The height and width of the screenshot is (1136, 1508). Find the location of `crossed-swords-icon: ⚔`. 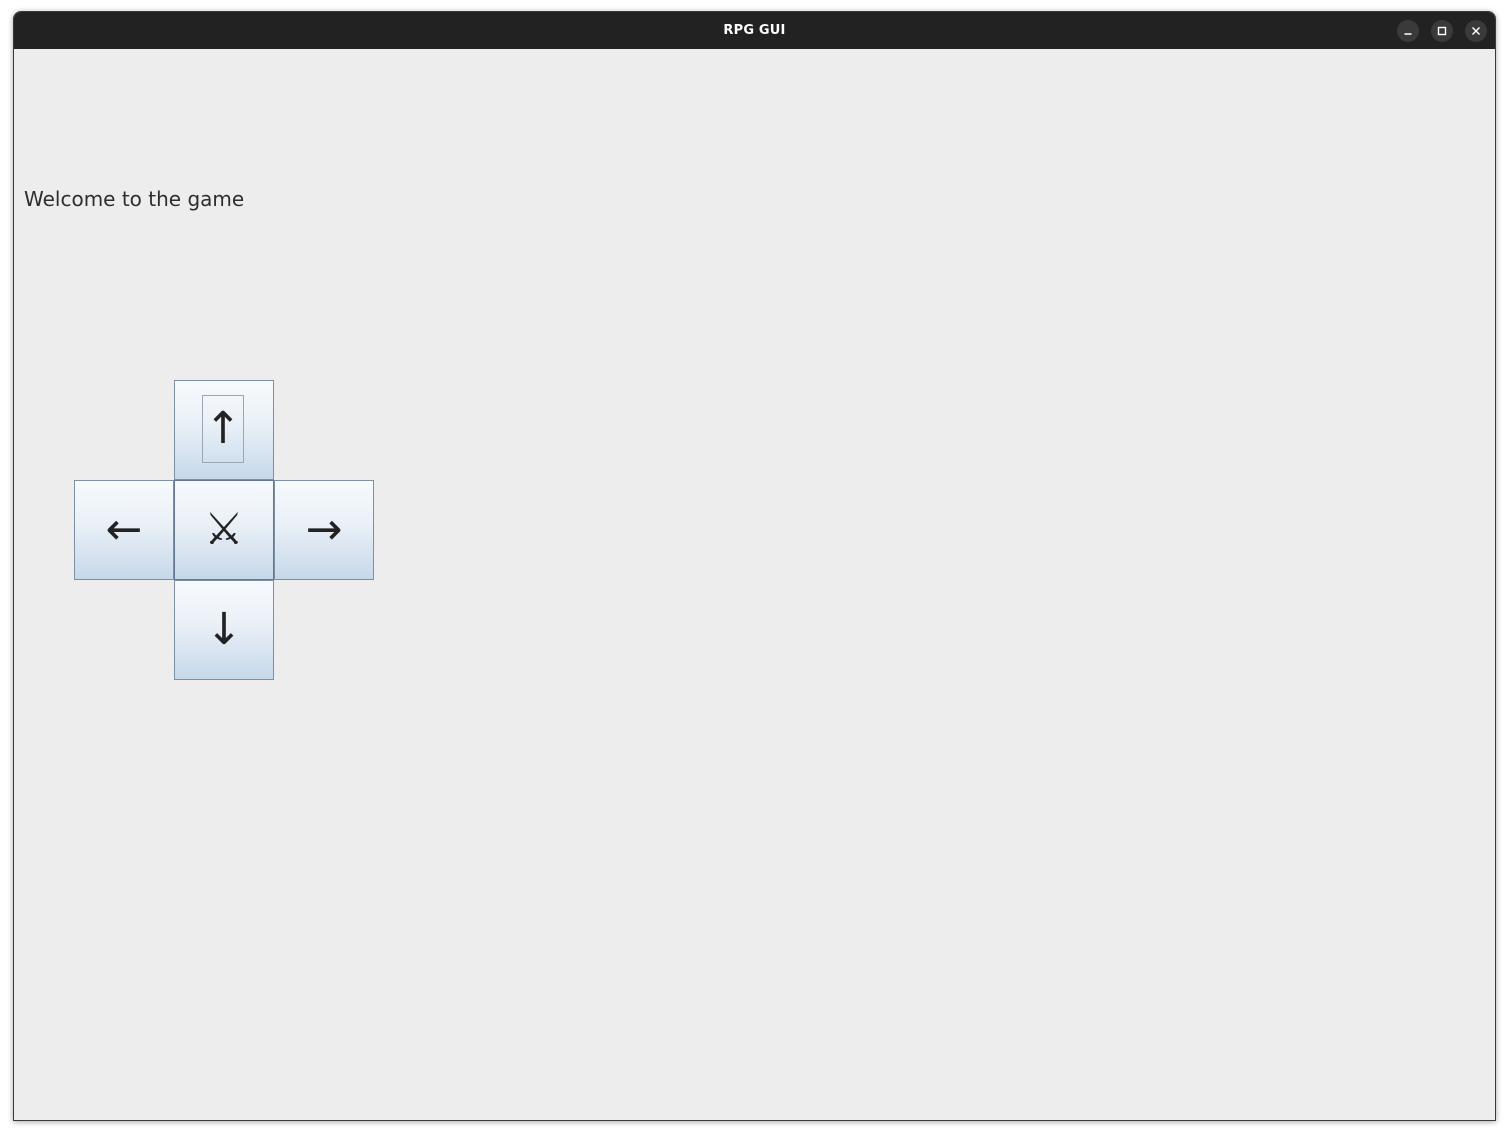

crossed-swords-icon: ⚔ is located at coordinates (224, 529).